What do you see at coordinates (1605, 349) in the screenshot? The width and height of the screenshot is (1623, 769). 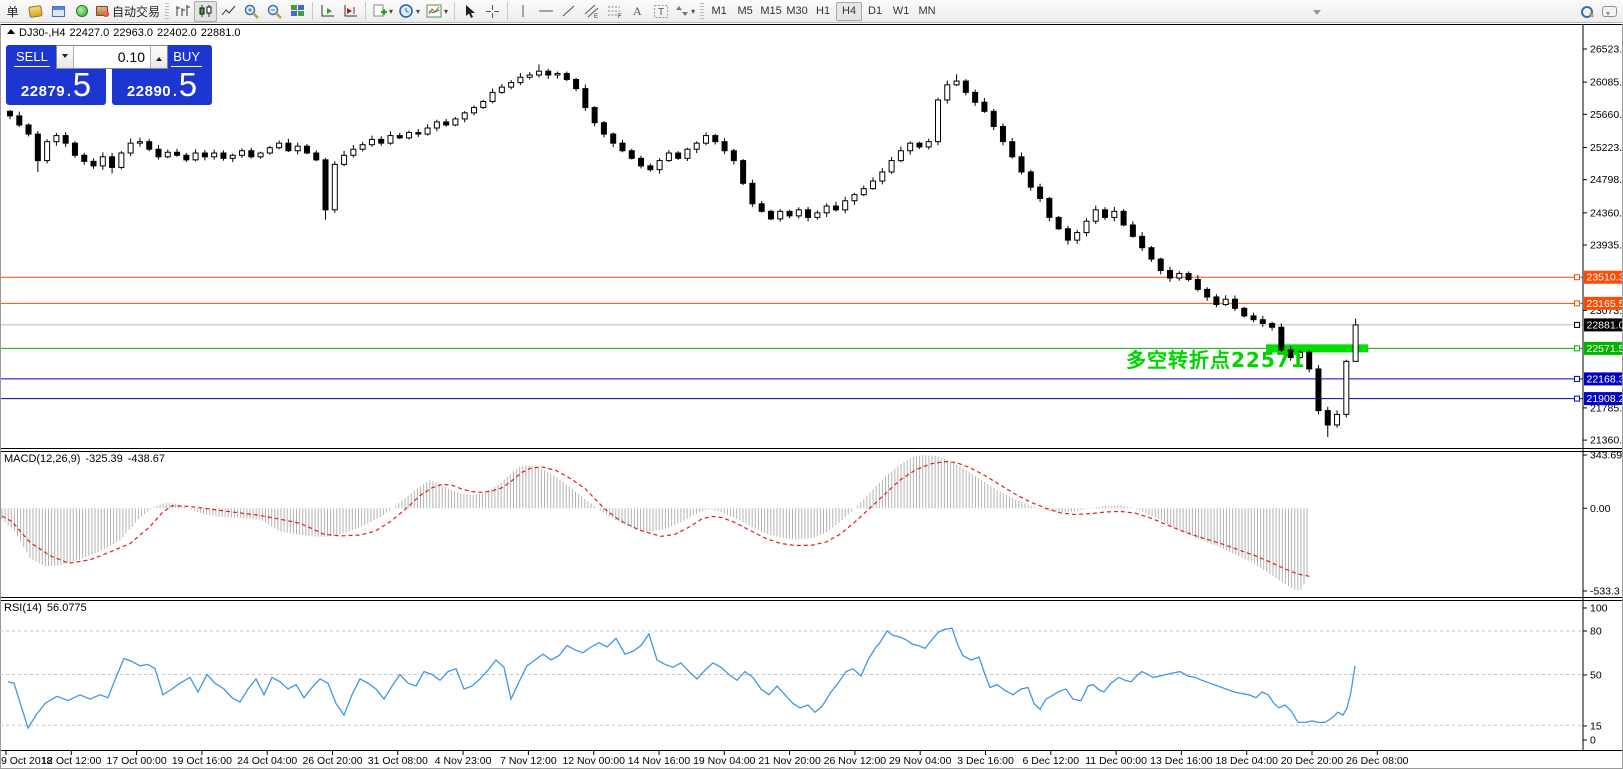 I see `price-badge-label: 22571.5` at bounding box center [1605, 349].